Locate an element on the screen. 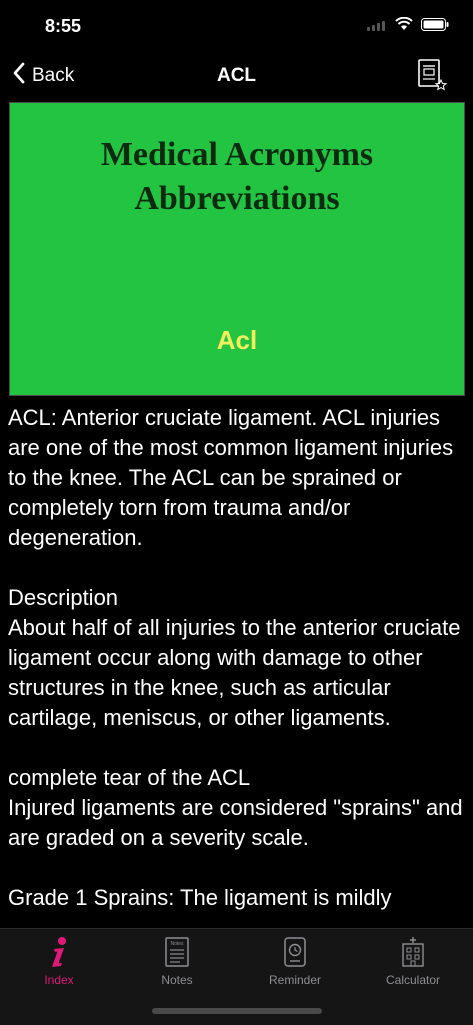 This screenshot has width=473, height=1025. tab-calculator: Calculator is located at coordinates (413, 965).